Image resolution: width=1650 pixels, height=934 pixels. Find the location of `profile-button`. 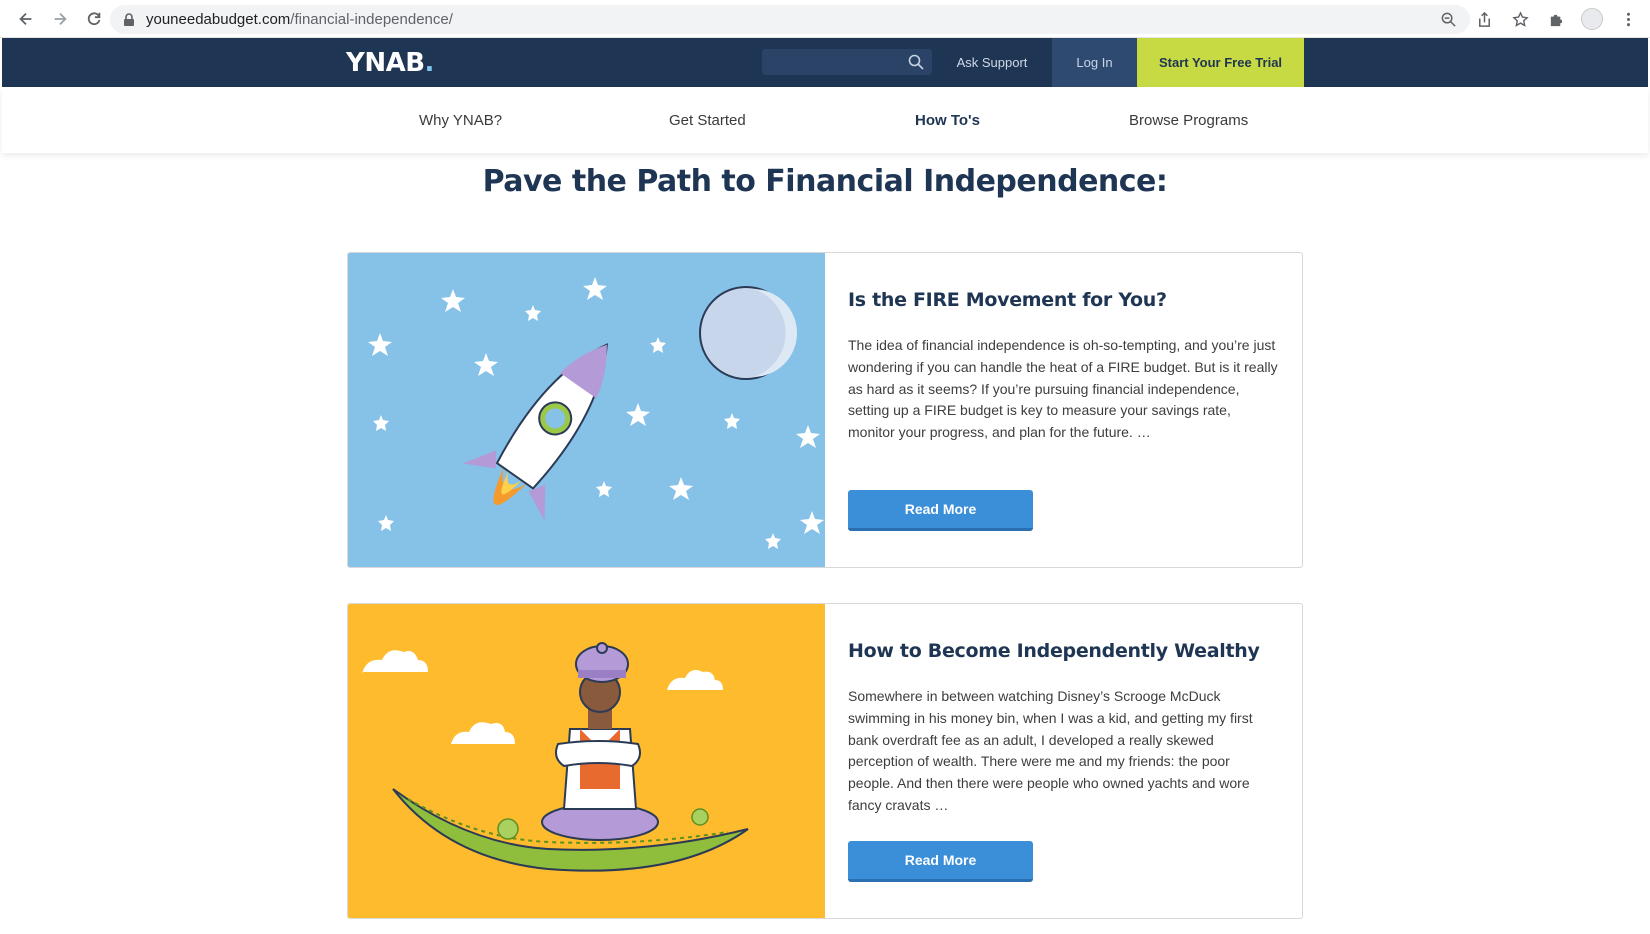

profile-button is located at coordinates (1592, 19).